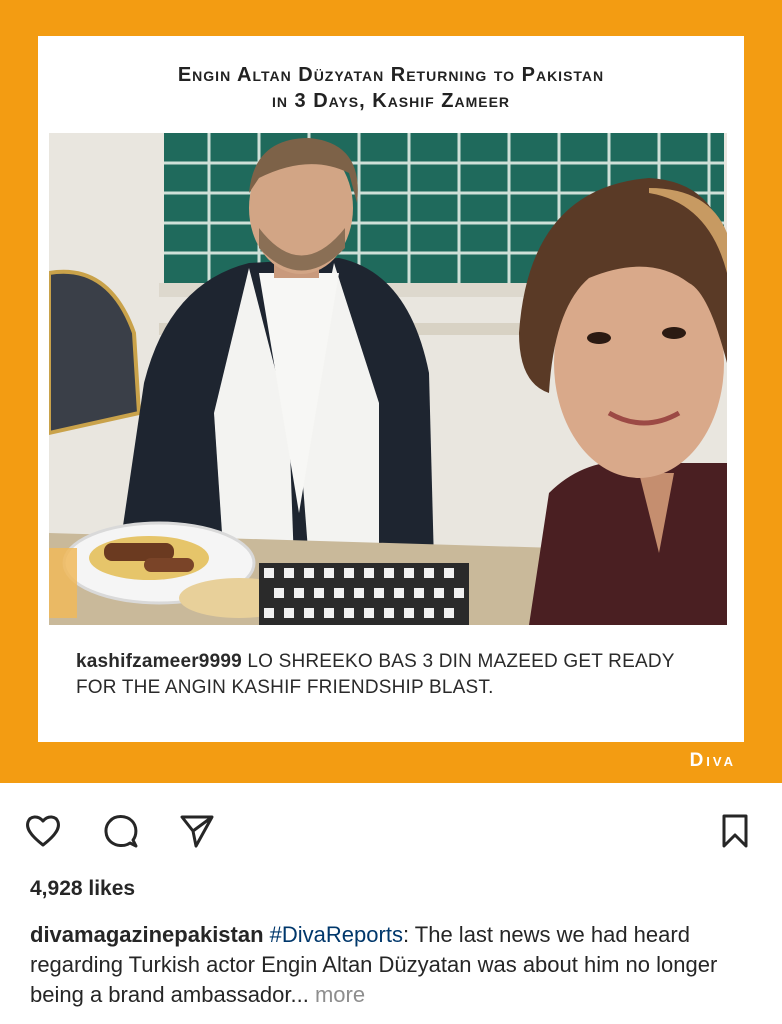 The height and width of the screenshot is (1024, 782). Describe the element at coordinates (147, 934) in the screenshot. I see `username-link: divamagazinepakistan` at that location.